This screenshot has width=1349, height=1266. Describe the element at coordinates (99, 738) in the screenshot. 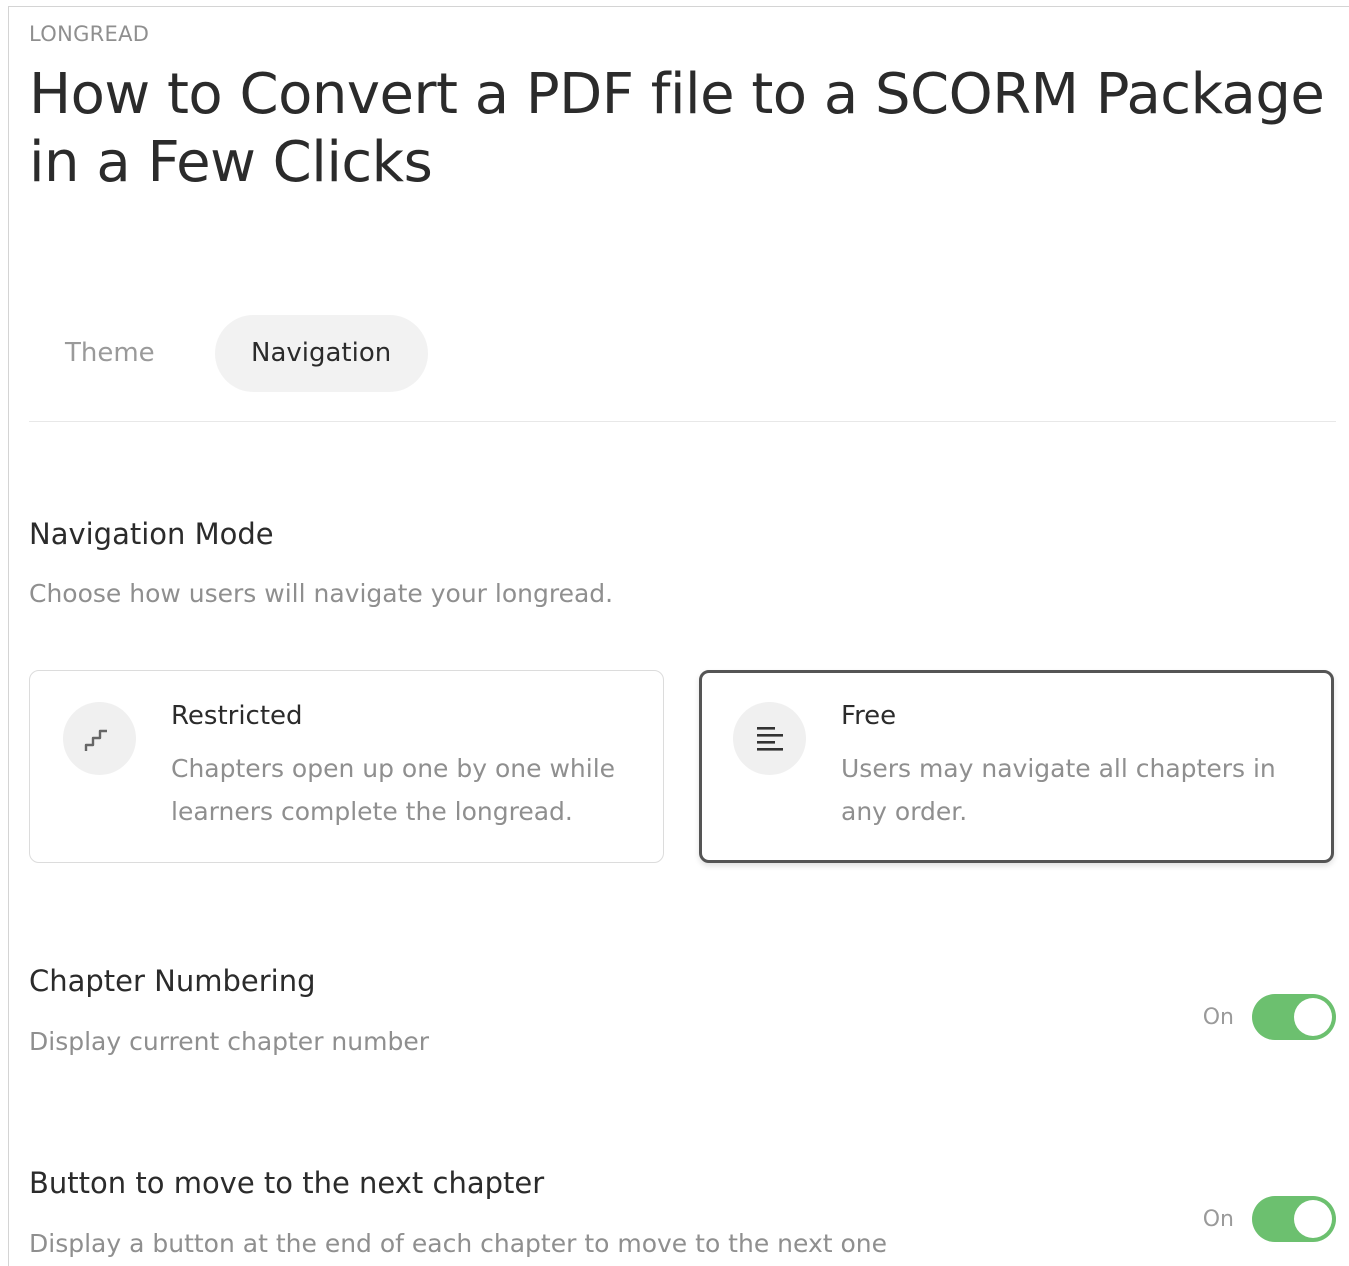

I see `stairs-icon` at that location.